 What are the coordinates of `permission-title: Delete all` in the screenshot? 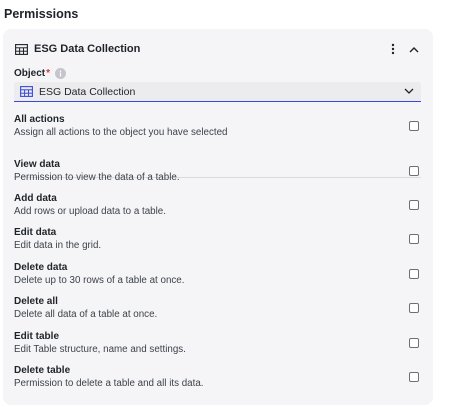 It's located at (36, 301).